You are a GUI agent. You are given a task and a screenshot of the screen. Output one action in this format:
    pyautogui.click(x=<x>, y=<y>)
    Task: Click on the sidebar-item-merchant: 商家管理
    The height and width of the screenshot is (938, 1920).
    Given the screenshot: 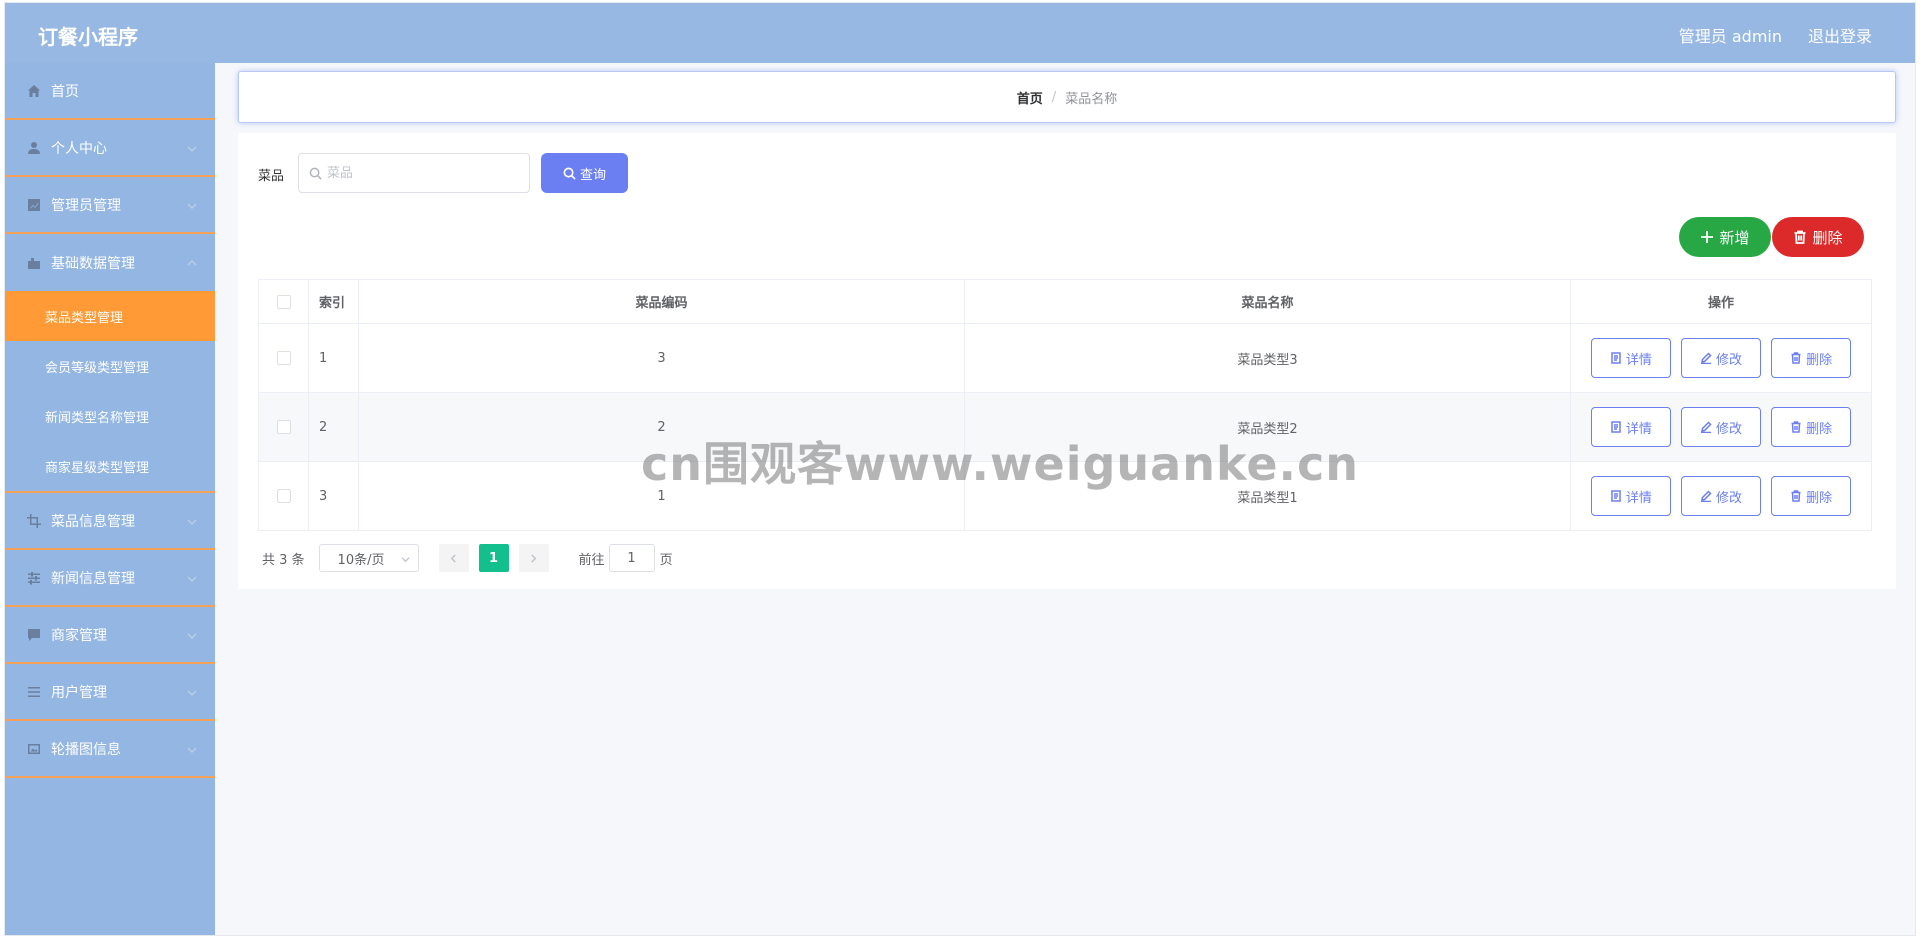 What is the action you would take?
    pyautogui.click(x=110, y=635)
    